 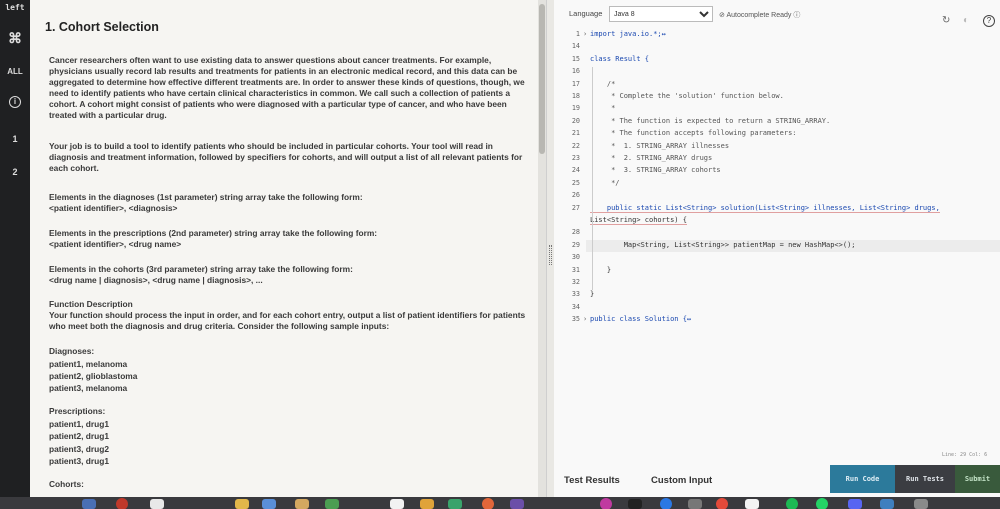 I want to click on code-line: /*, so click(x=602, y=84).